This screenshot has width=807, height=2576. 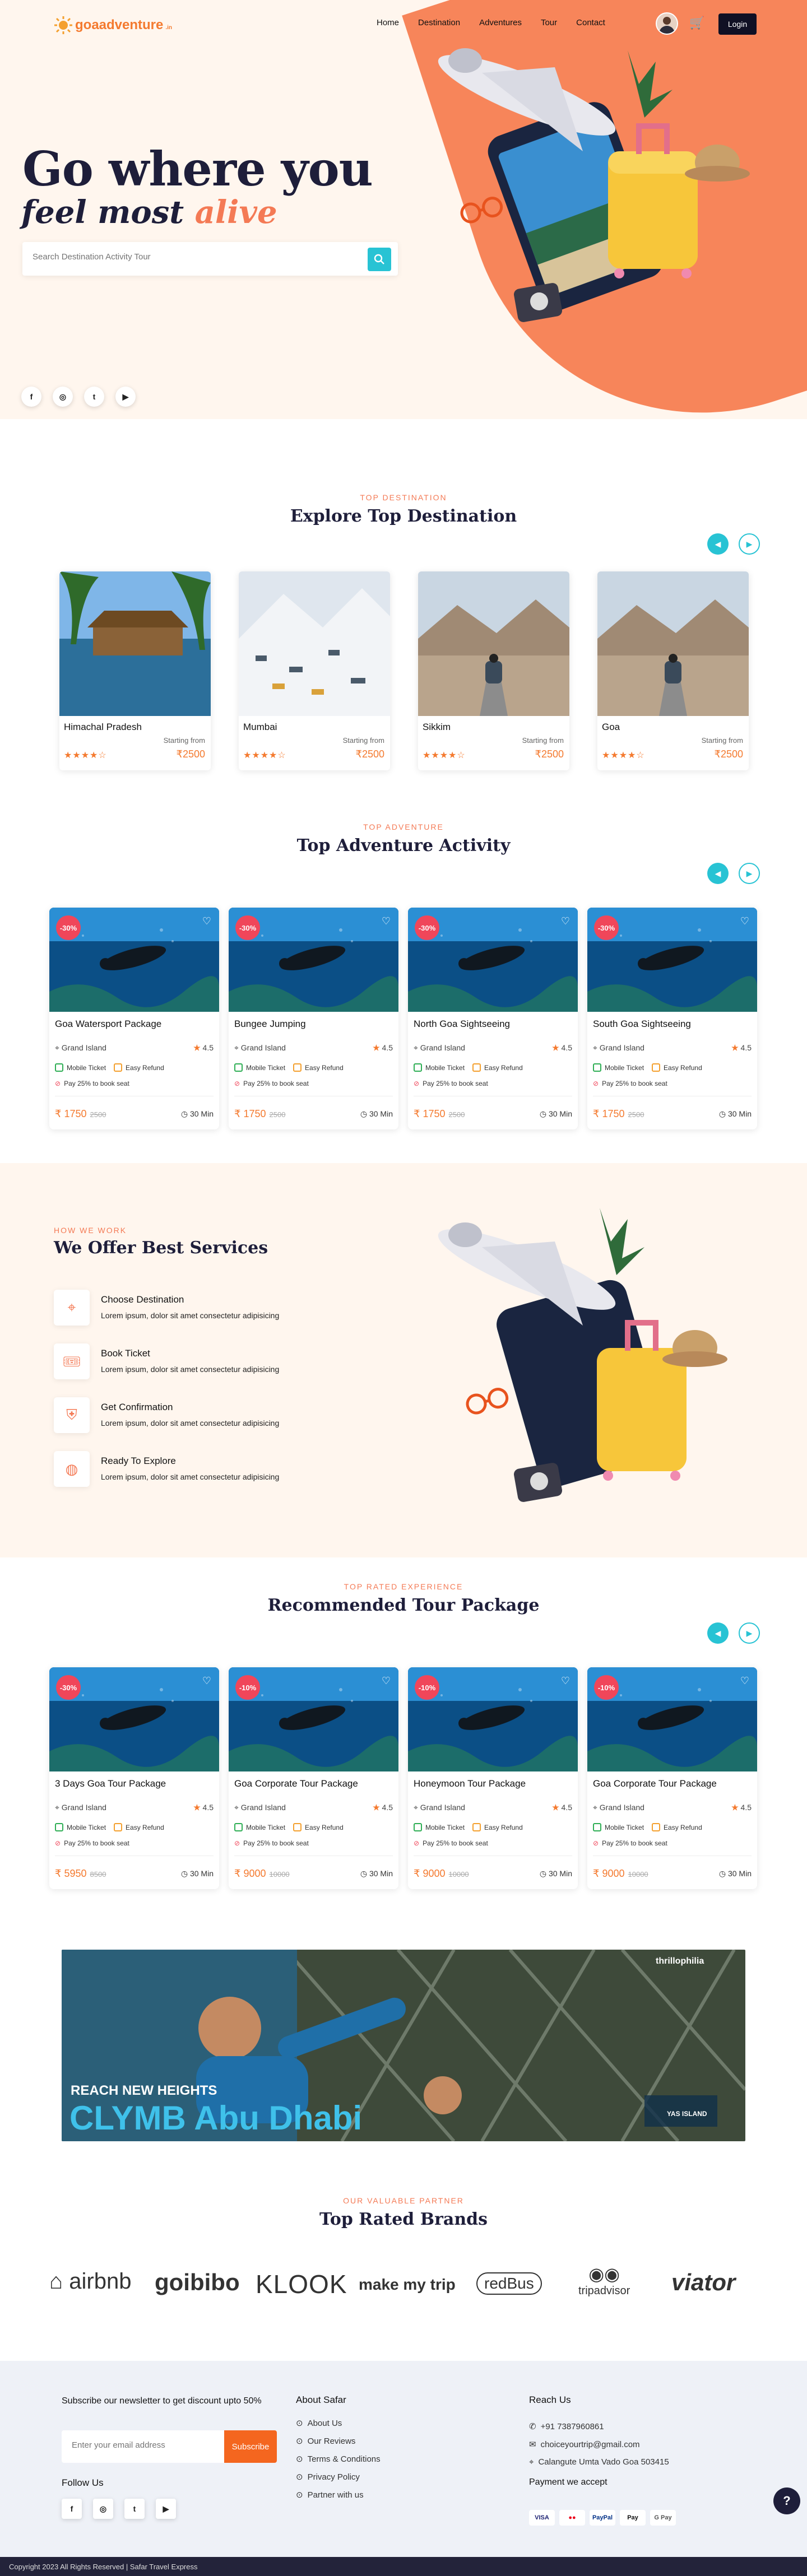 I want to click on user-avatar, so click(x=667, y=23).